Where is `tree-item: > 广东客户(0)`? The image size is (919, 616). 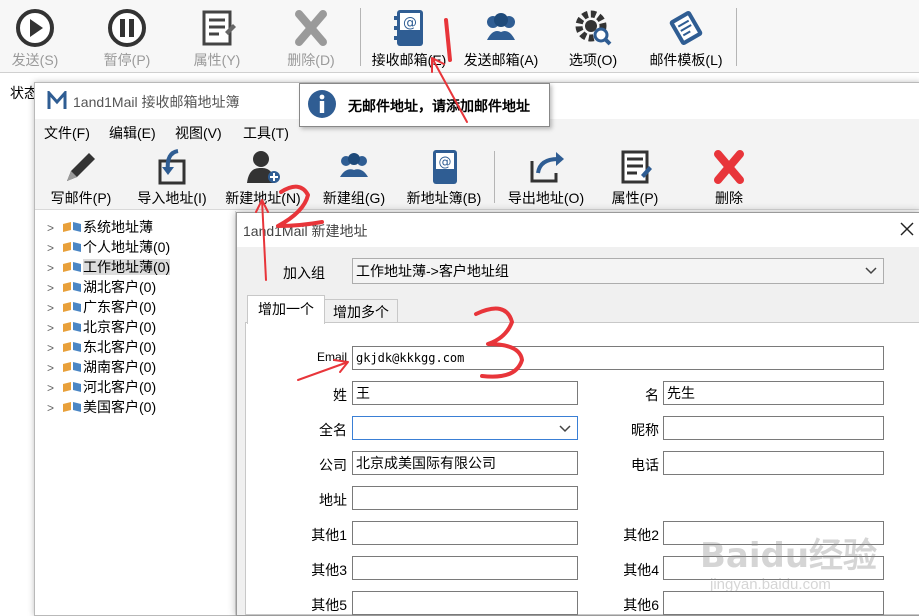
tree-item: > 广东客户(0) is located at coordinates (101, 307).